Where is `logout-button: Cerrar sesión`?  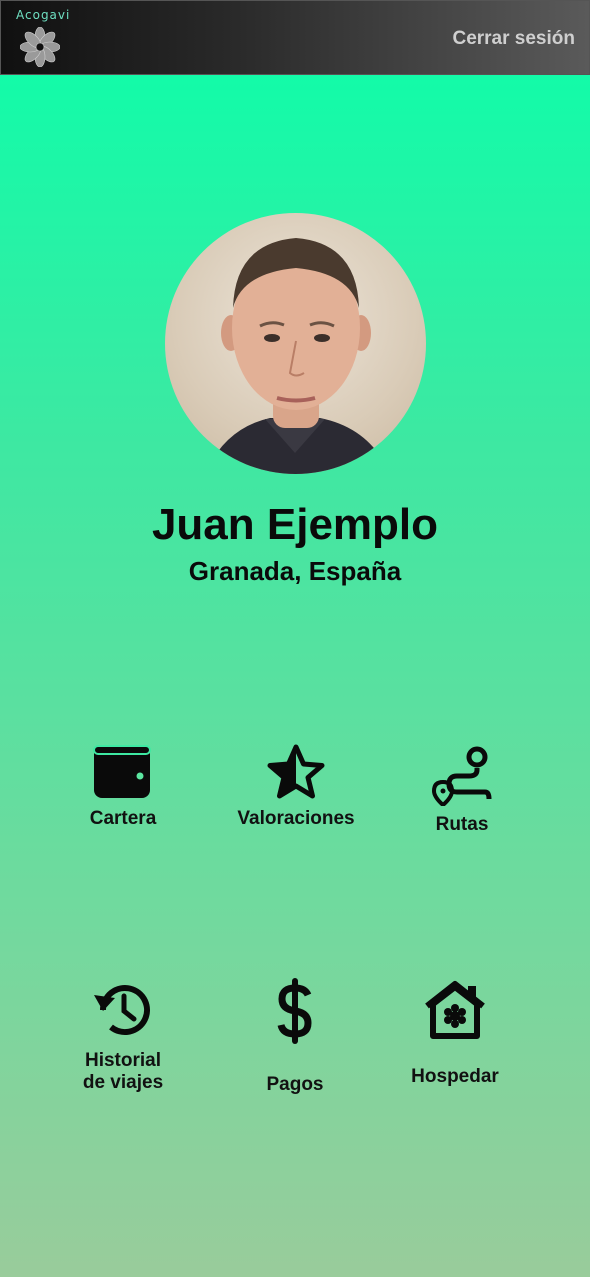
logout-button: Cerrar sesión is located at coordinates (513, 39).